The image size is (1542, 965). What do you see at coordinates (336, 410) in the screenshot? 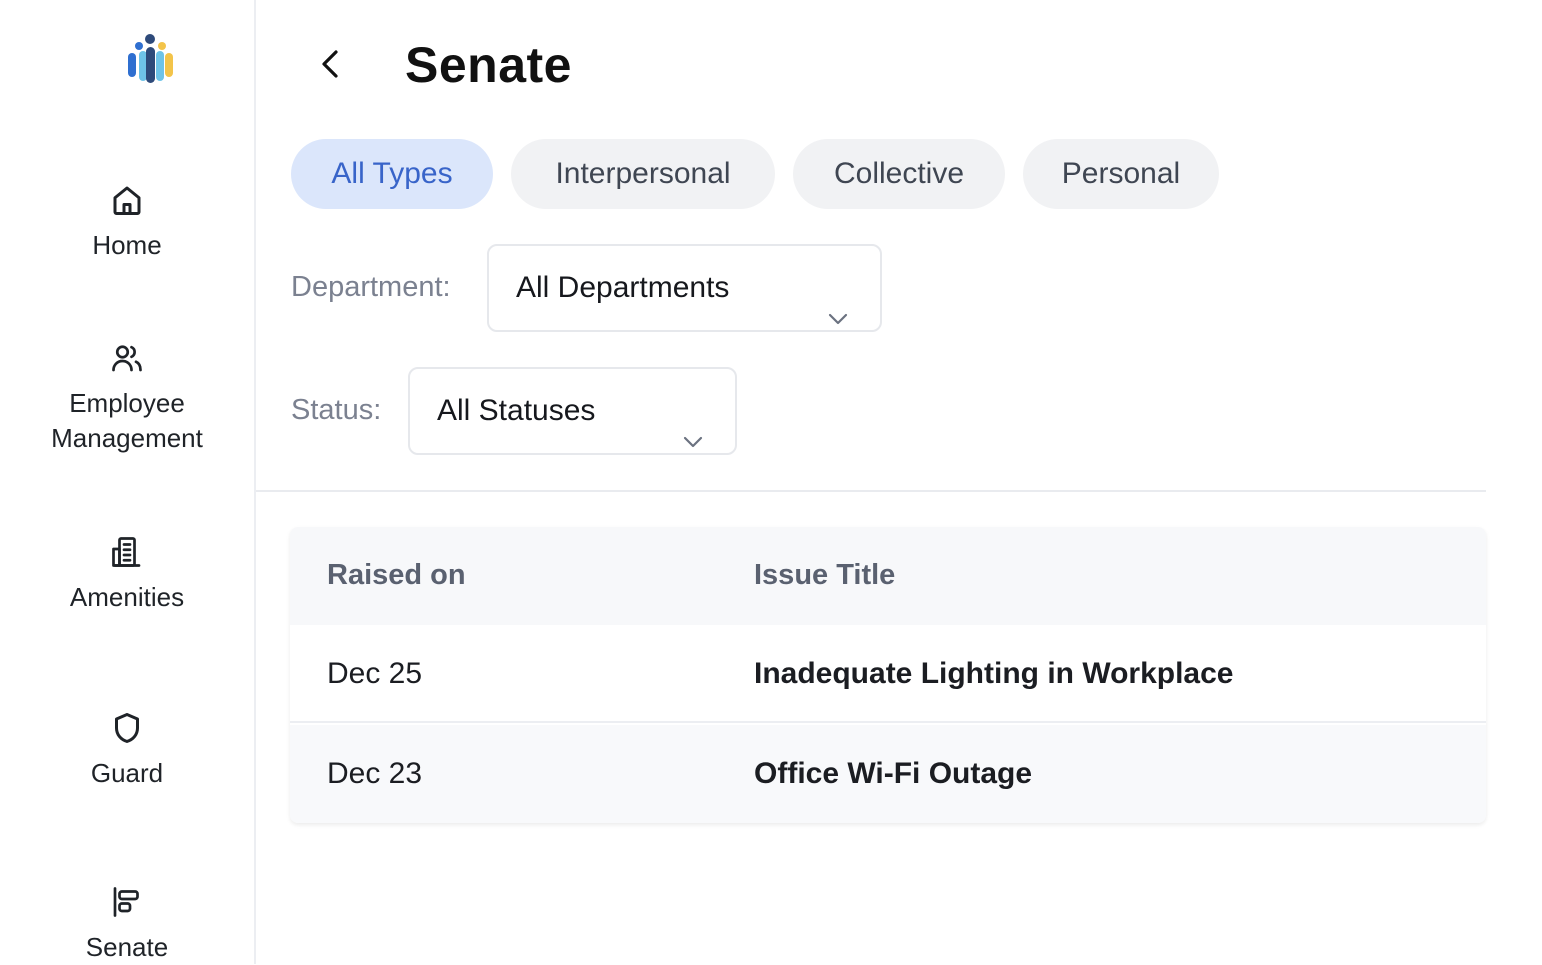
I see `status-label: Status:` at bounding box center [336, 410].